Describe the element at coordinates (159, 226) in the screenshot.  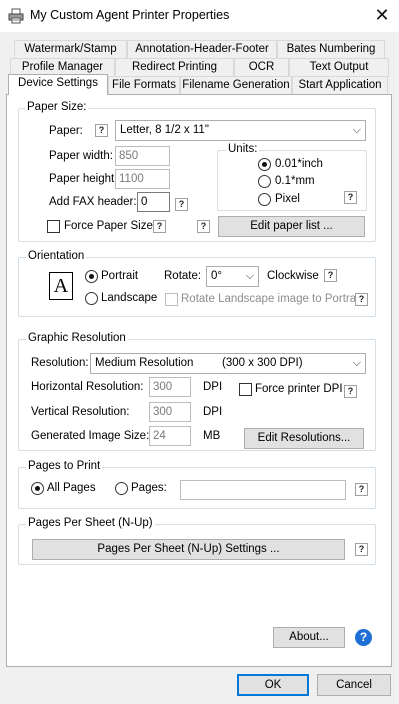
I see `force-paper-help-icon: ?` at that location.